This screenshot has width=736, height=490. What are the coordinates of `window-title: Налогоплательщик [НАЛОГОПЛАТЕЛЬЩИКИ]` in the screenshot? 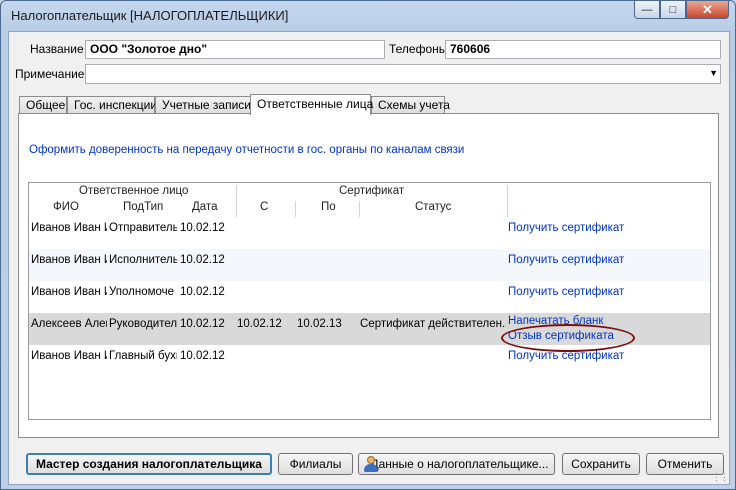 It's located at (150, 15).